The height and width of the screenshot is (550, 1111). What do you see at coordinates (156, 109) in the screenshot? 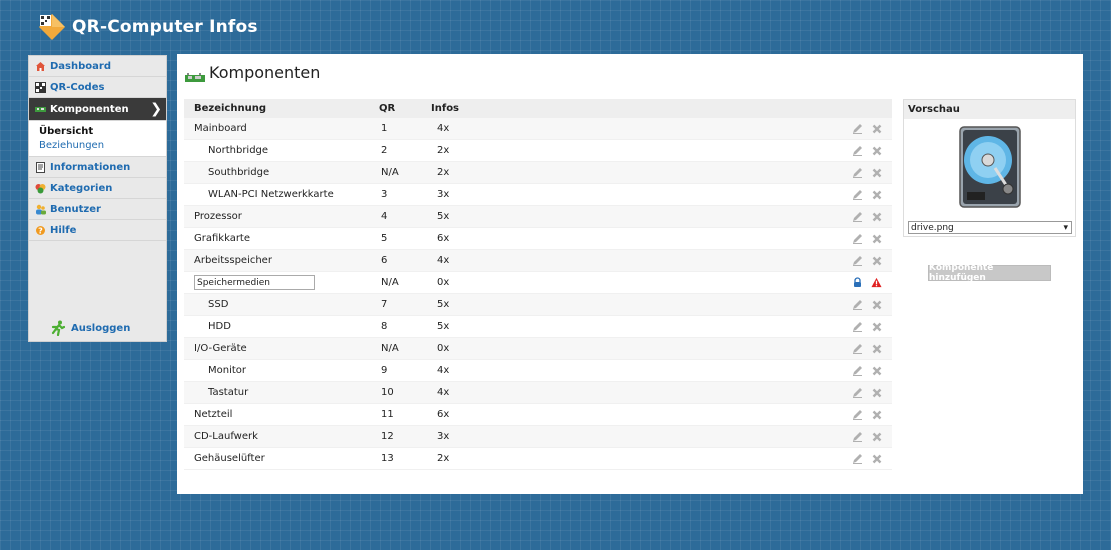
I see `chevron-right-icon: ❯` at bounding box center [156, 109].